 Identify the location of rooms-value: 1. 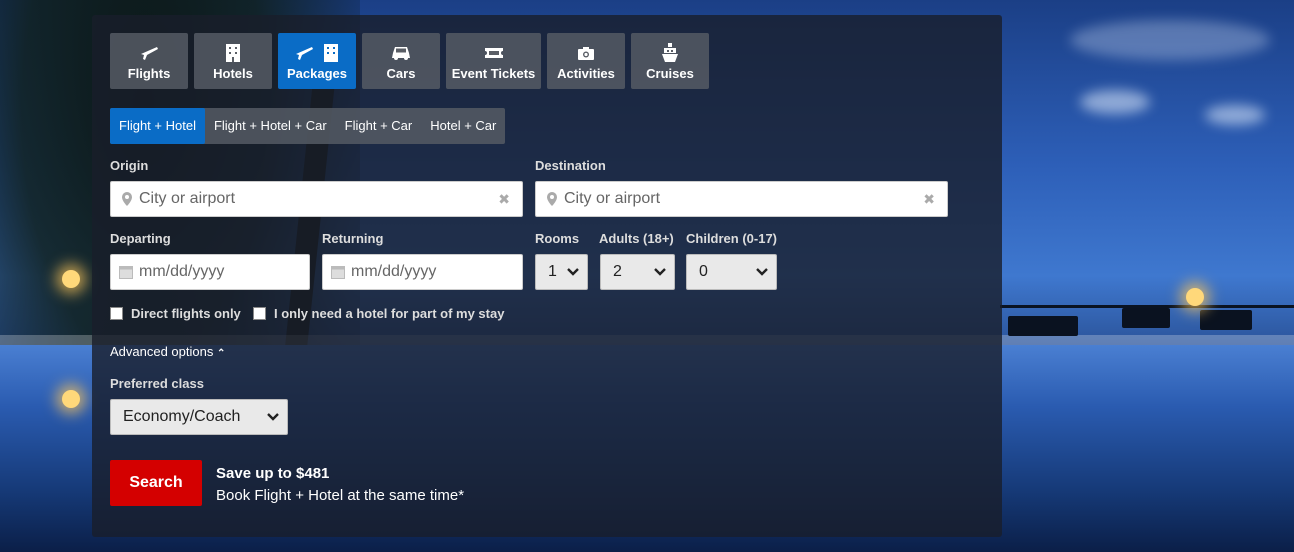
(552, 271).